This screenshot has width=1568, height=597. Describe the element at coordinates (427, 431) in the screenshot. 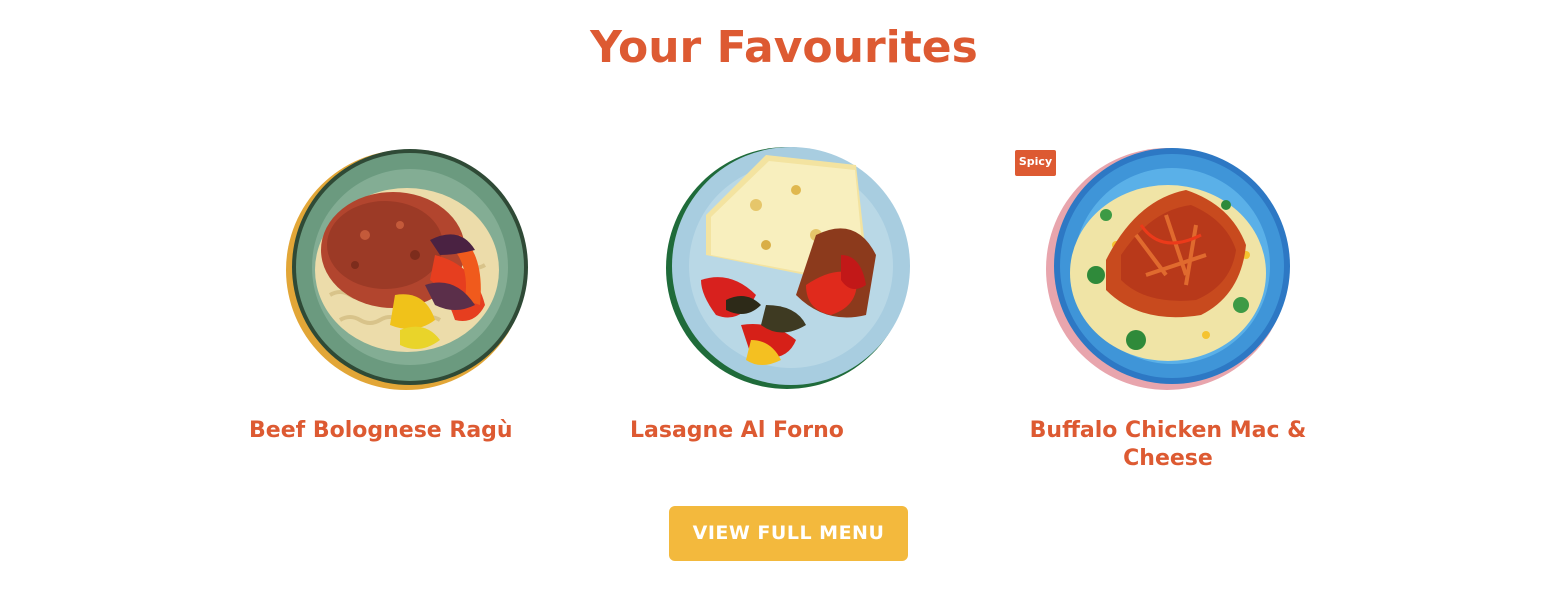

I see `dish-title: Beef Bolognese Ragù` at that location.